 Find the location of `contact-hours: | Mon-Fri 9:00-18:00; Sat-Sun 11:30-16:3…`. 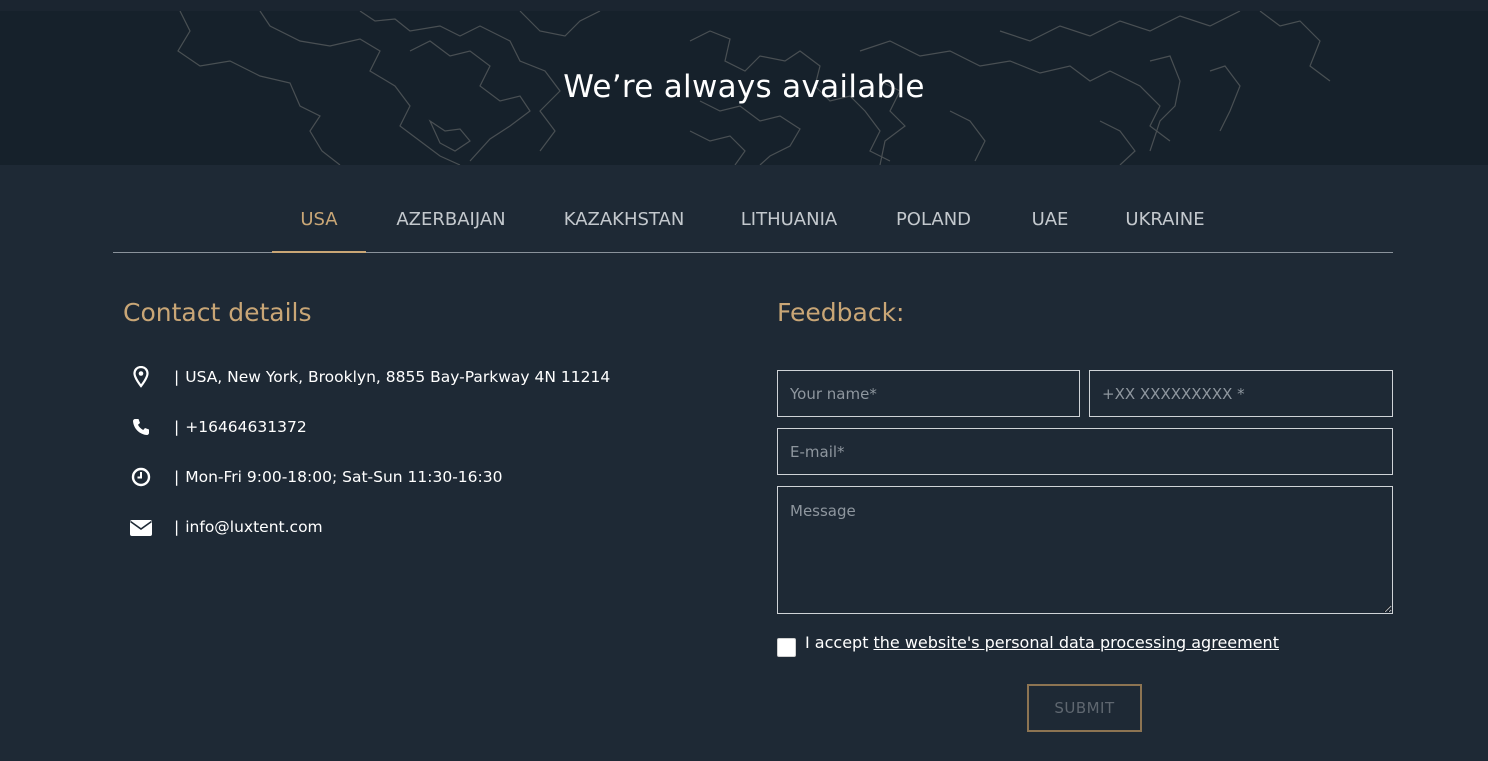

contact-hours: | Mon-Fri 9:00-18:00; Sat-Sun 11:30-16:3… is located at coordinates (314, 477).